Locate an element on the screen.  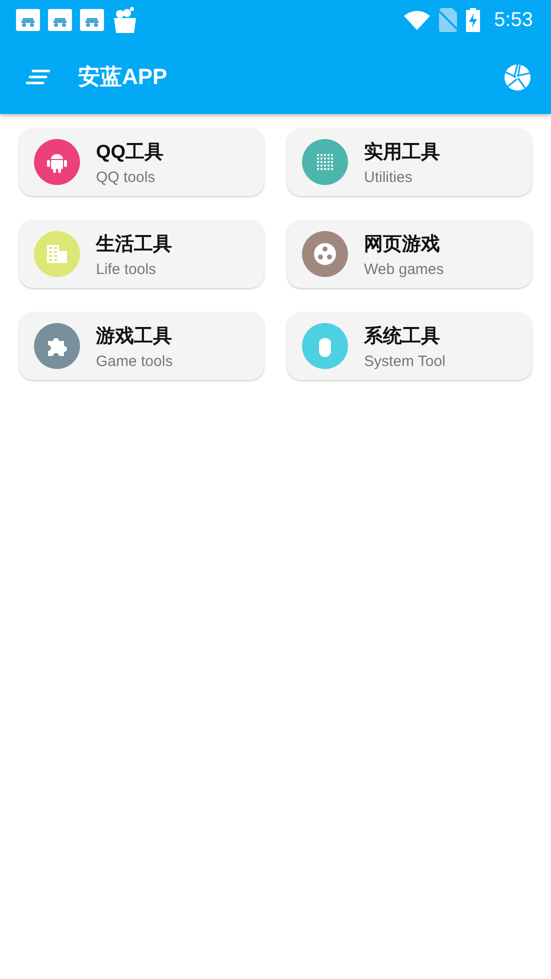
status-time: 5:53 is located at coordinates (513, 20).